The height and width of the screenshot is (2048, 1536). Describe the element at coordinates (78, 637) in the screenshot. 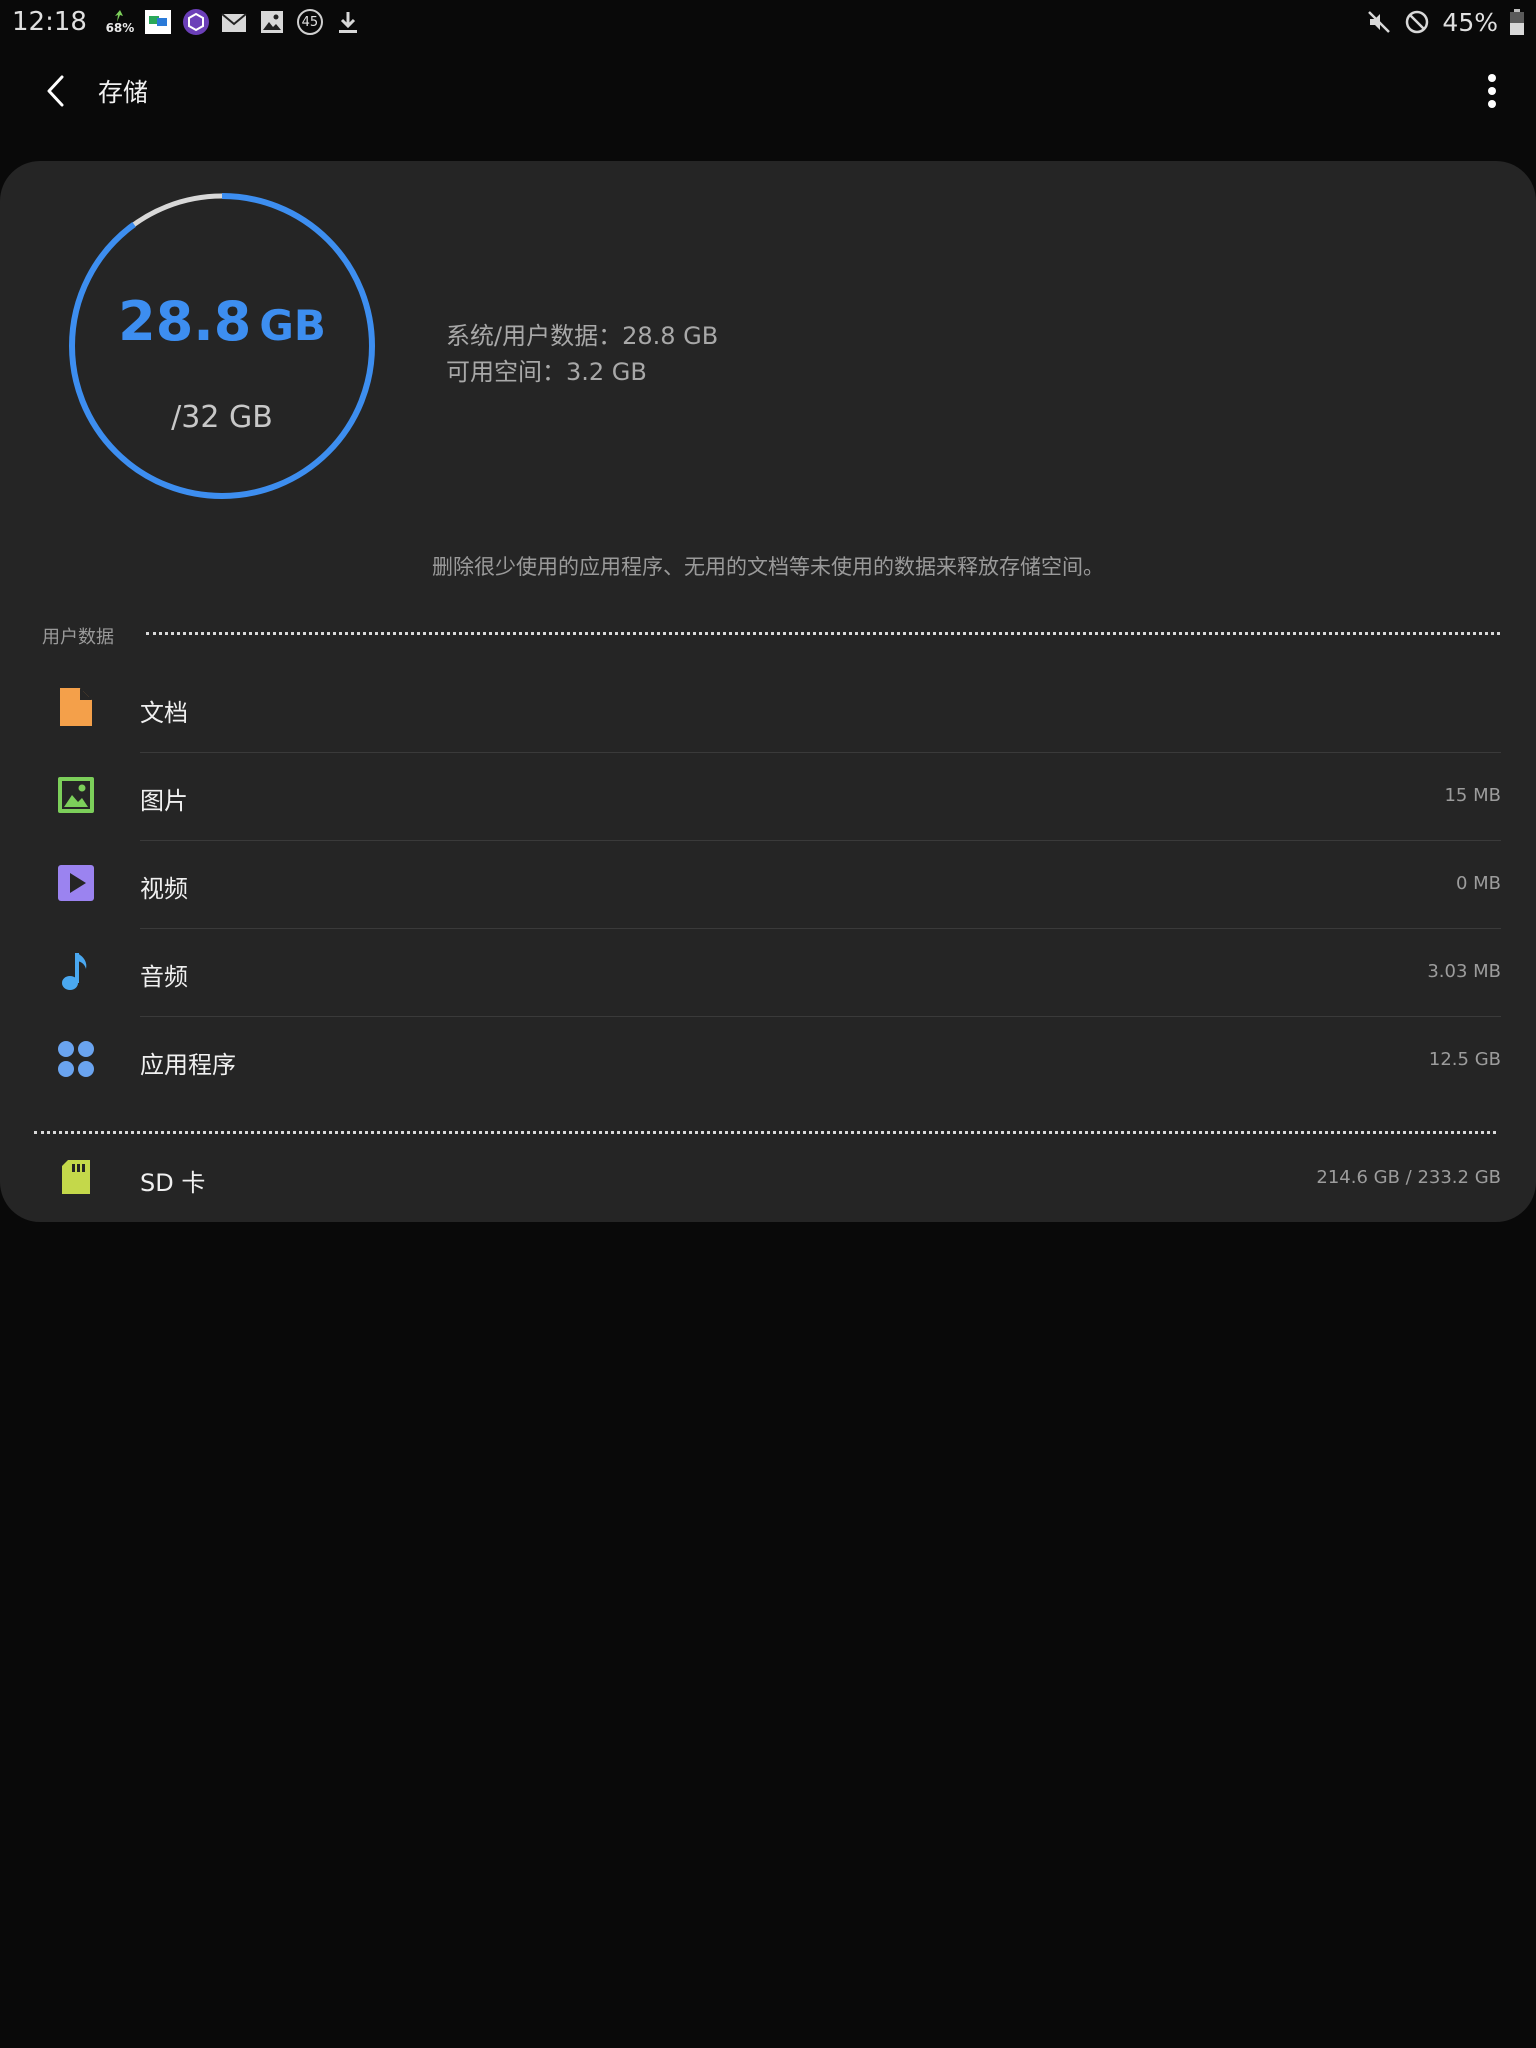

I see `section-header-user-data: 用户数据` at that location.